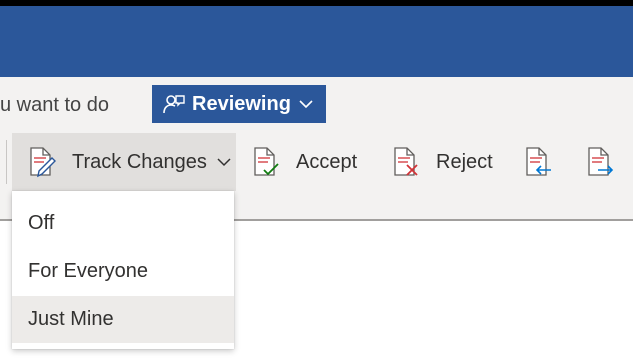 The height and width of the screenshot is (363, 633). I want to click on reviewing-person-icon, so click(174, 104).